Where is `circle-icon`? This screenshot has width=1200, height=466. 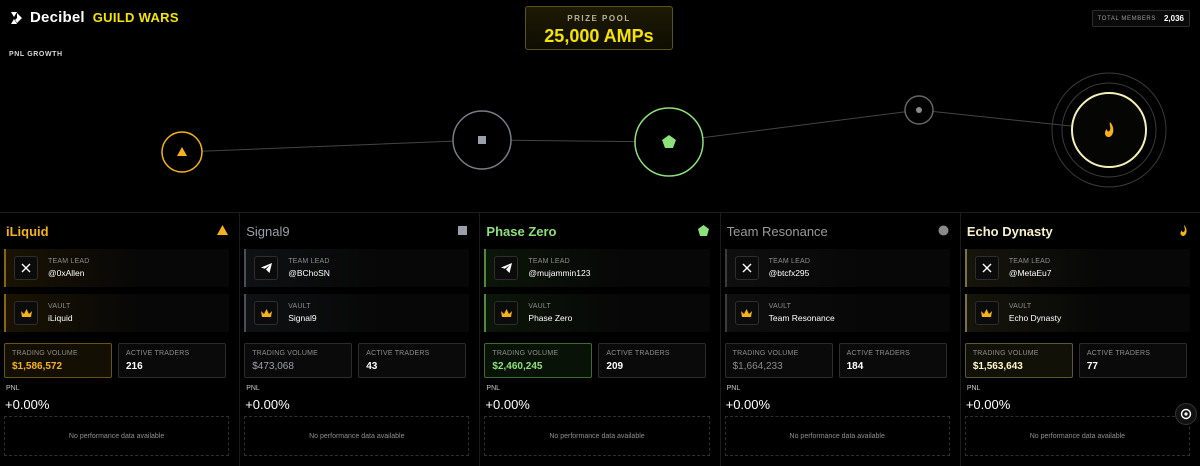
circle-icon is located at coordinates (943, 230).